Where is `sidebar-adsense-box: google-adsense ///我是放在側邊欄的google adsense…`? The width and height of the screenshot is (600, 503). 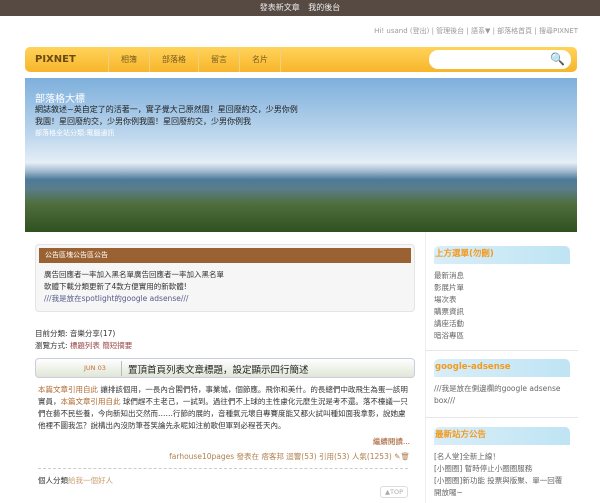 sidebar-adsense-box: google-adsense ///我是放在側邊欄的google adsense… is located at coordinates (502, 383).